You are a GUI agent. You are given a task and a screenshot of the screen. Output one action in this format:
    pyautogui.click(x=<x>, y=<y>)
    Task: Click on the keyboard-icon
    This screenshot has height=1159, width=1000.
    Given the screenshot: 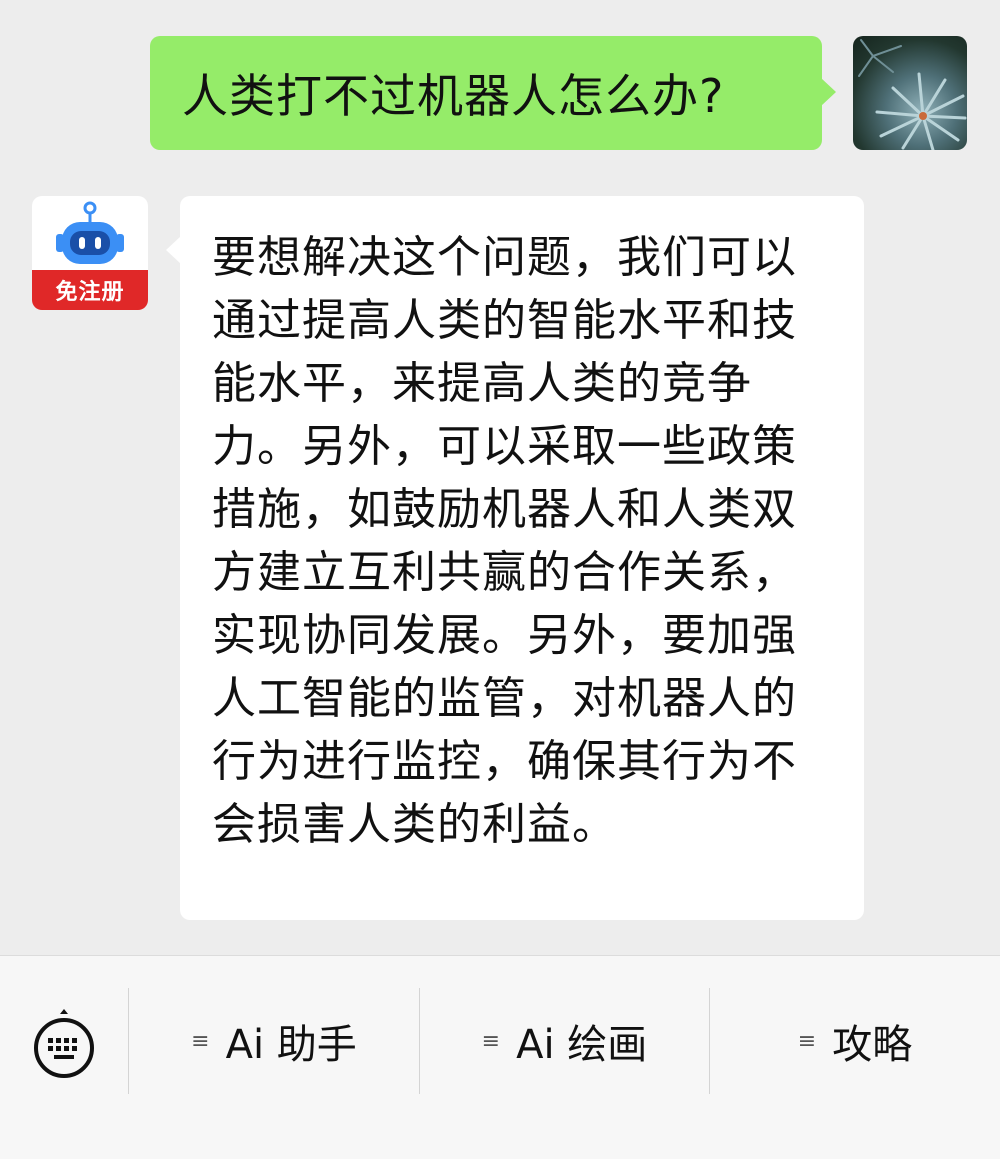 What is the action you would take?
    pyautogui.click(x=64, y=1043)
    